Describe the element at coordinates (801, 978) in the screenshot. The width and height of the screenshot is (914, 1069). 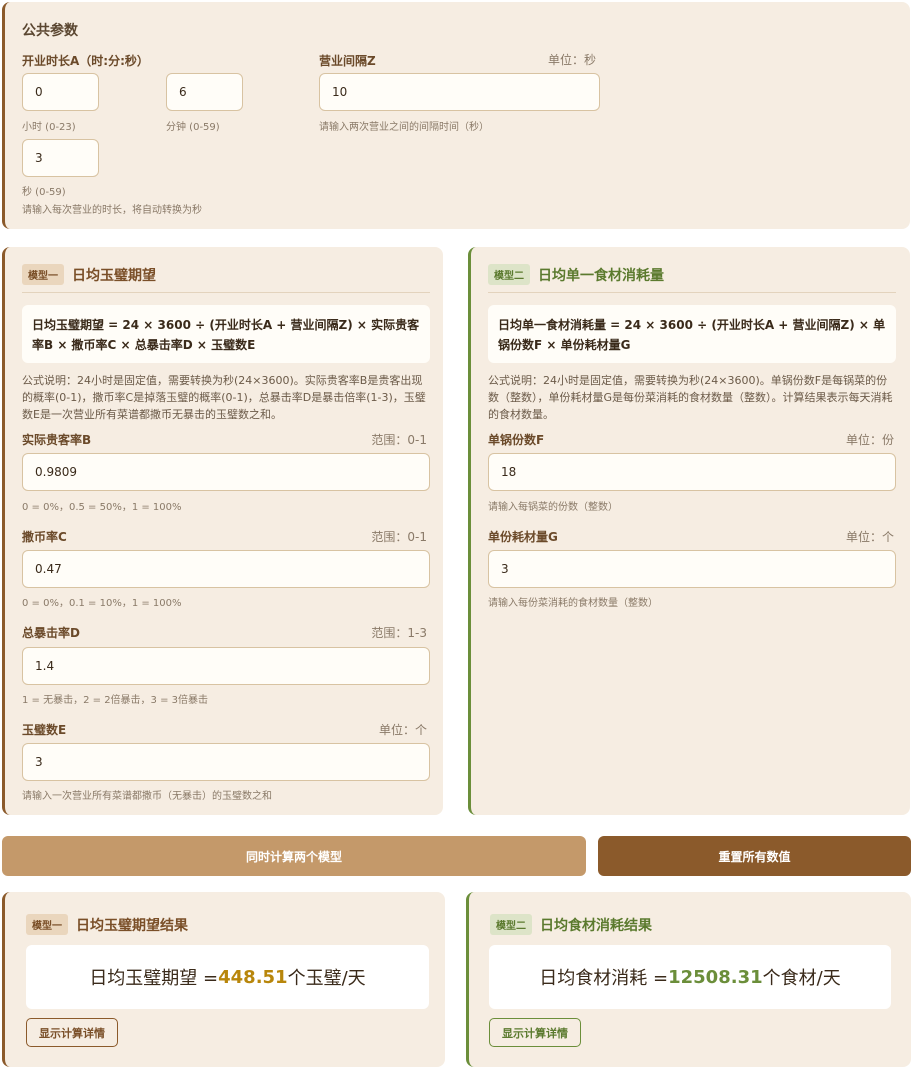
I see `result2-suffix: 个食材/天` at that location.